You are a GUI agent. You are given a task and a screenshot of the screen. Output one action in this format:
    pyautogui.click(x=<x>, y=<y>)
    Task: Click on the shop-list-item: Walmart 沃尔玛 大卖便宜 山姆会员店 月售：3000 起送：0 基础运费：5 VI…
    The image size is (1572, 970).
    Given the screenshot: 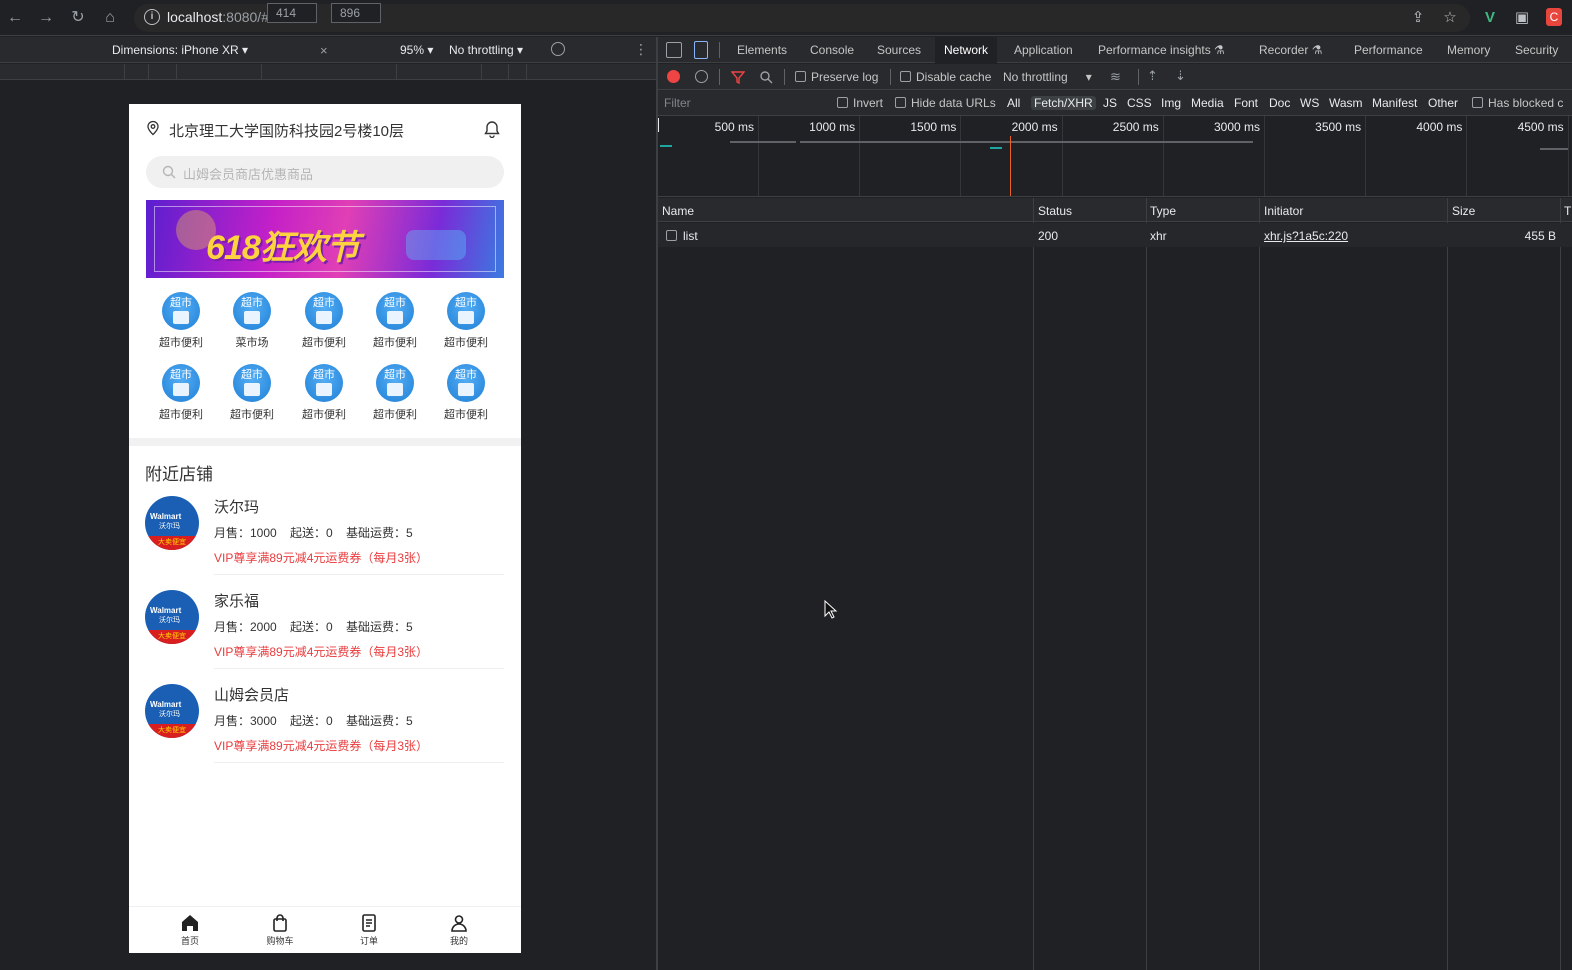 What is the action you would take?
    pyautogui.click(x=325, y=731)
    